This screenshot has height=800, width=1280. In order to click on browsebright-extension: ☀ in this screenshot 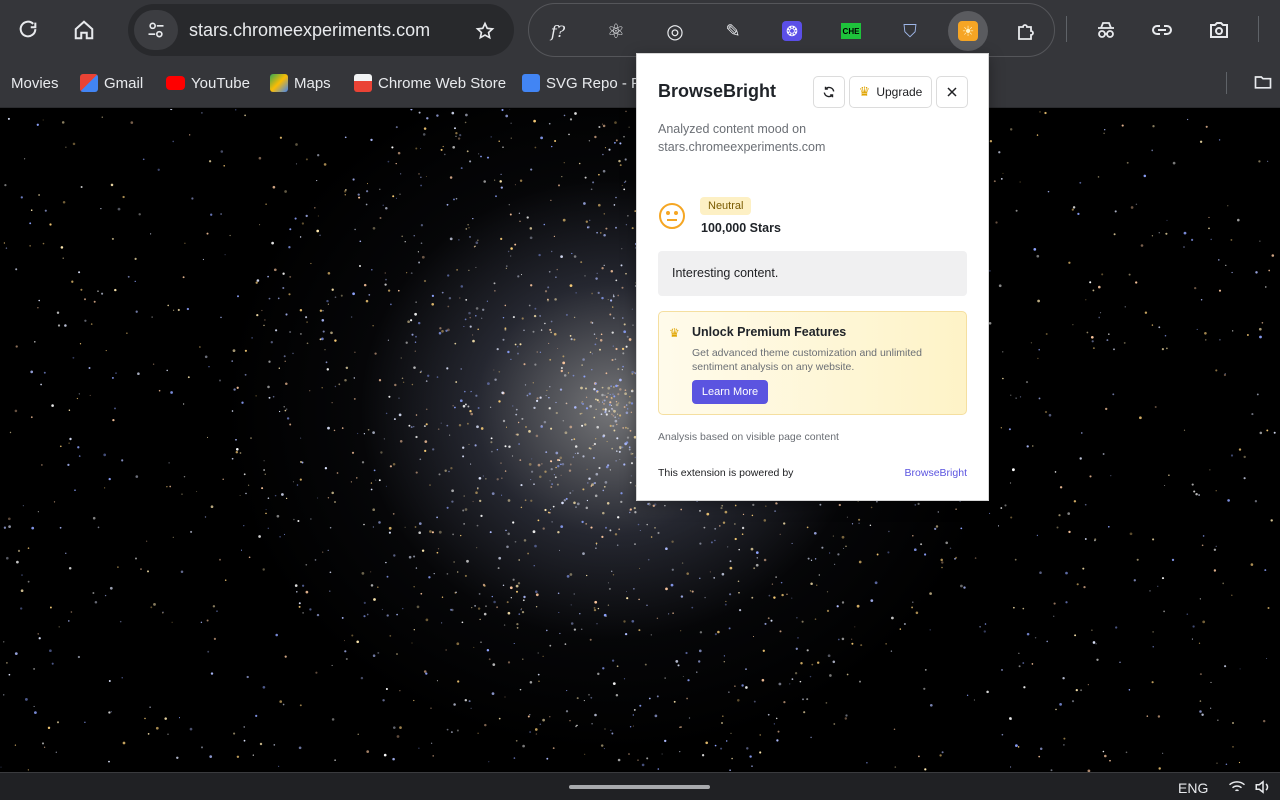, I will do `click(968, 31)`.